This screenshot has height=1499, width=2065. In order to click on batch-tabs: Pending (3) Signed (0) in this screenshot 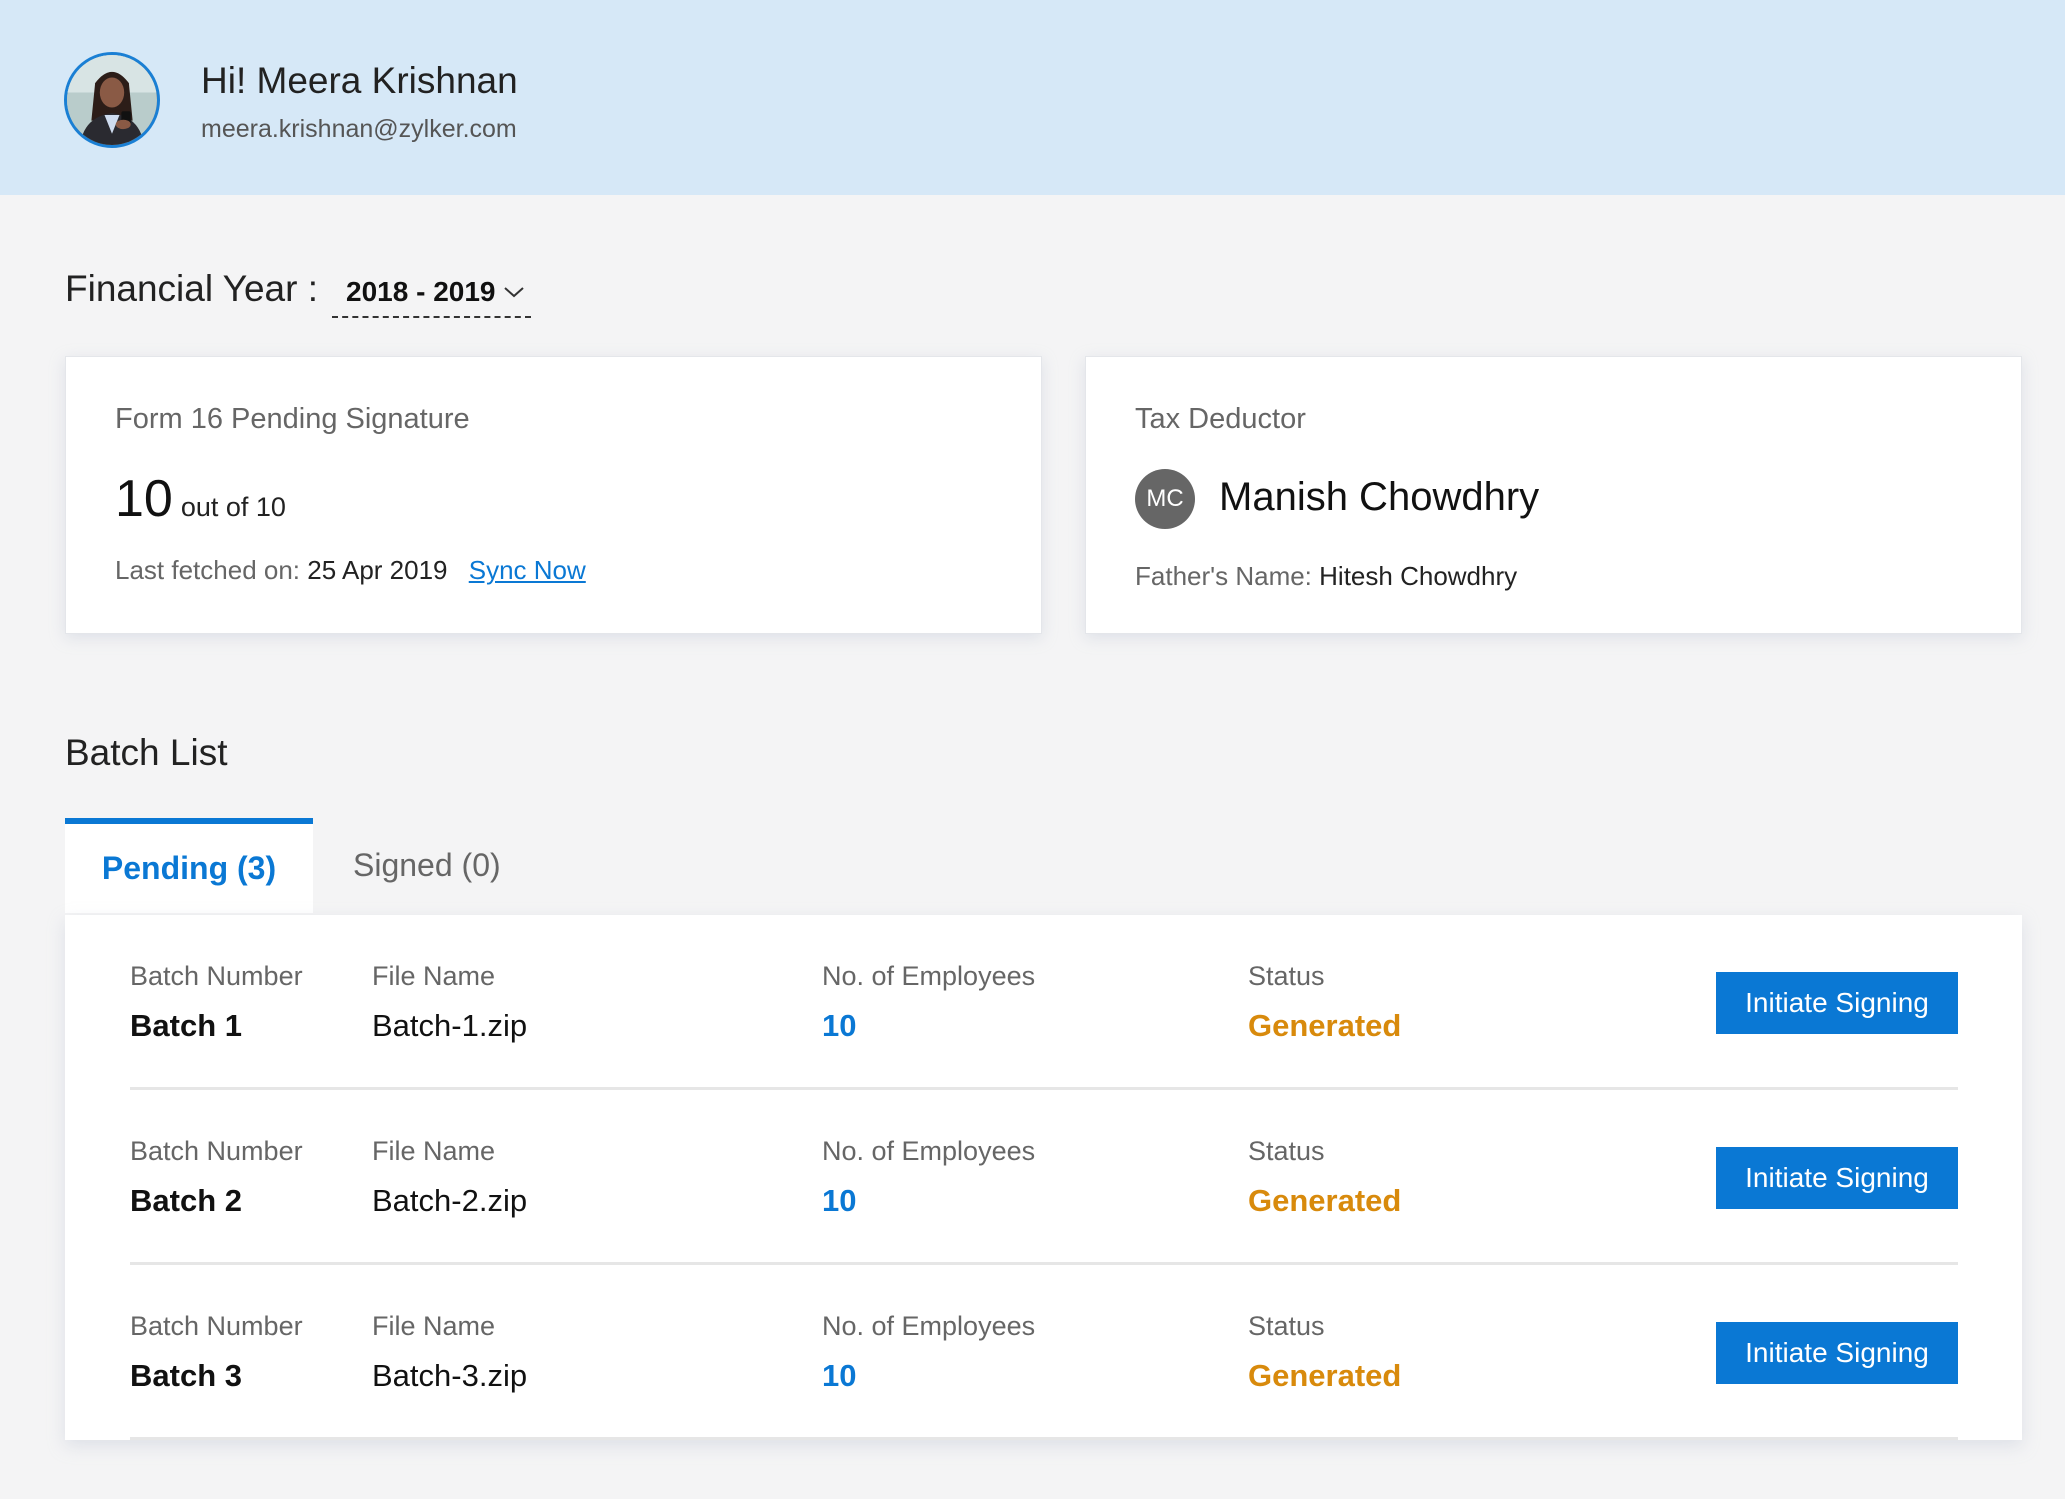, I will do `click(283, 865)`.